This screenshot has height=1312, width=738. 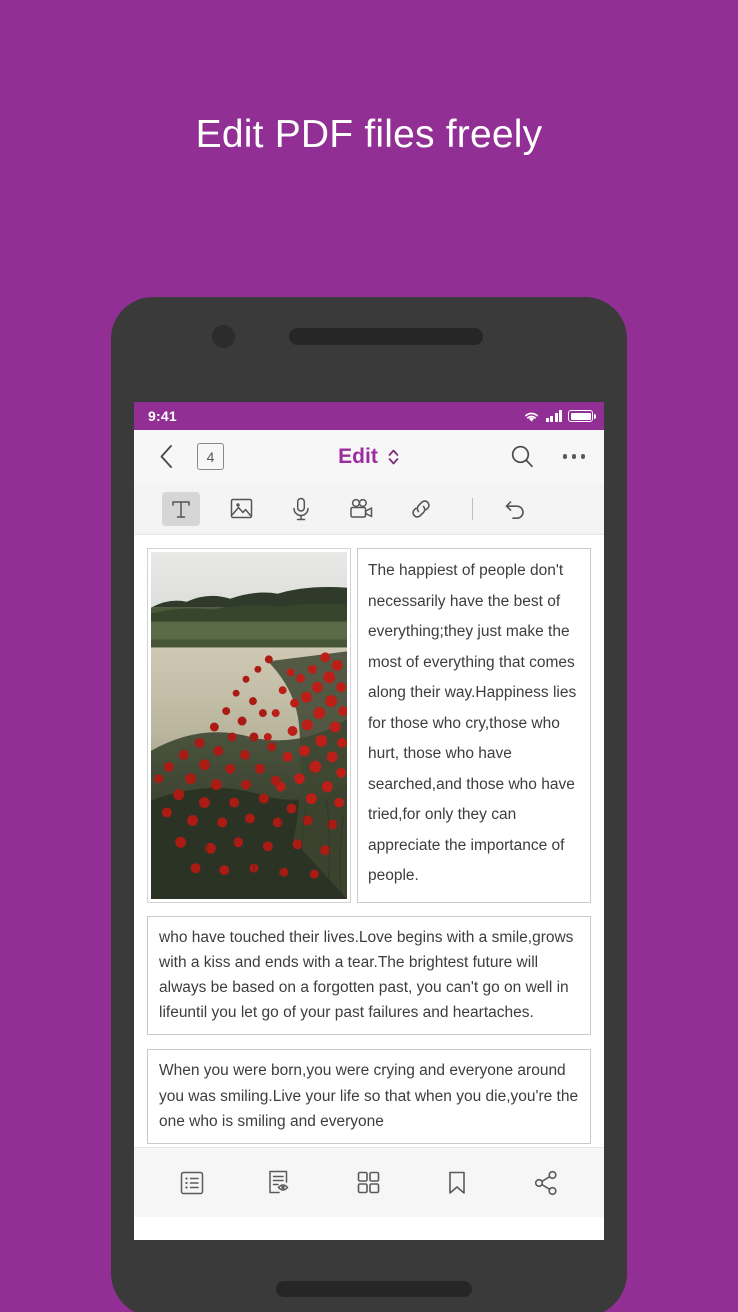 I want to click on edit-toolbar, so click(x=369, y=509).